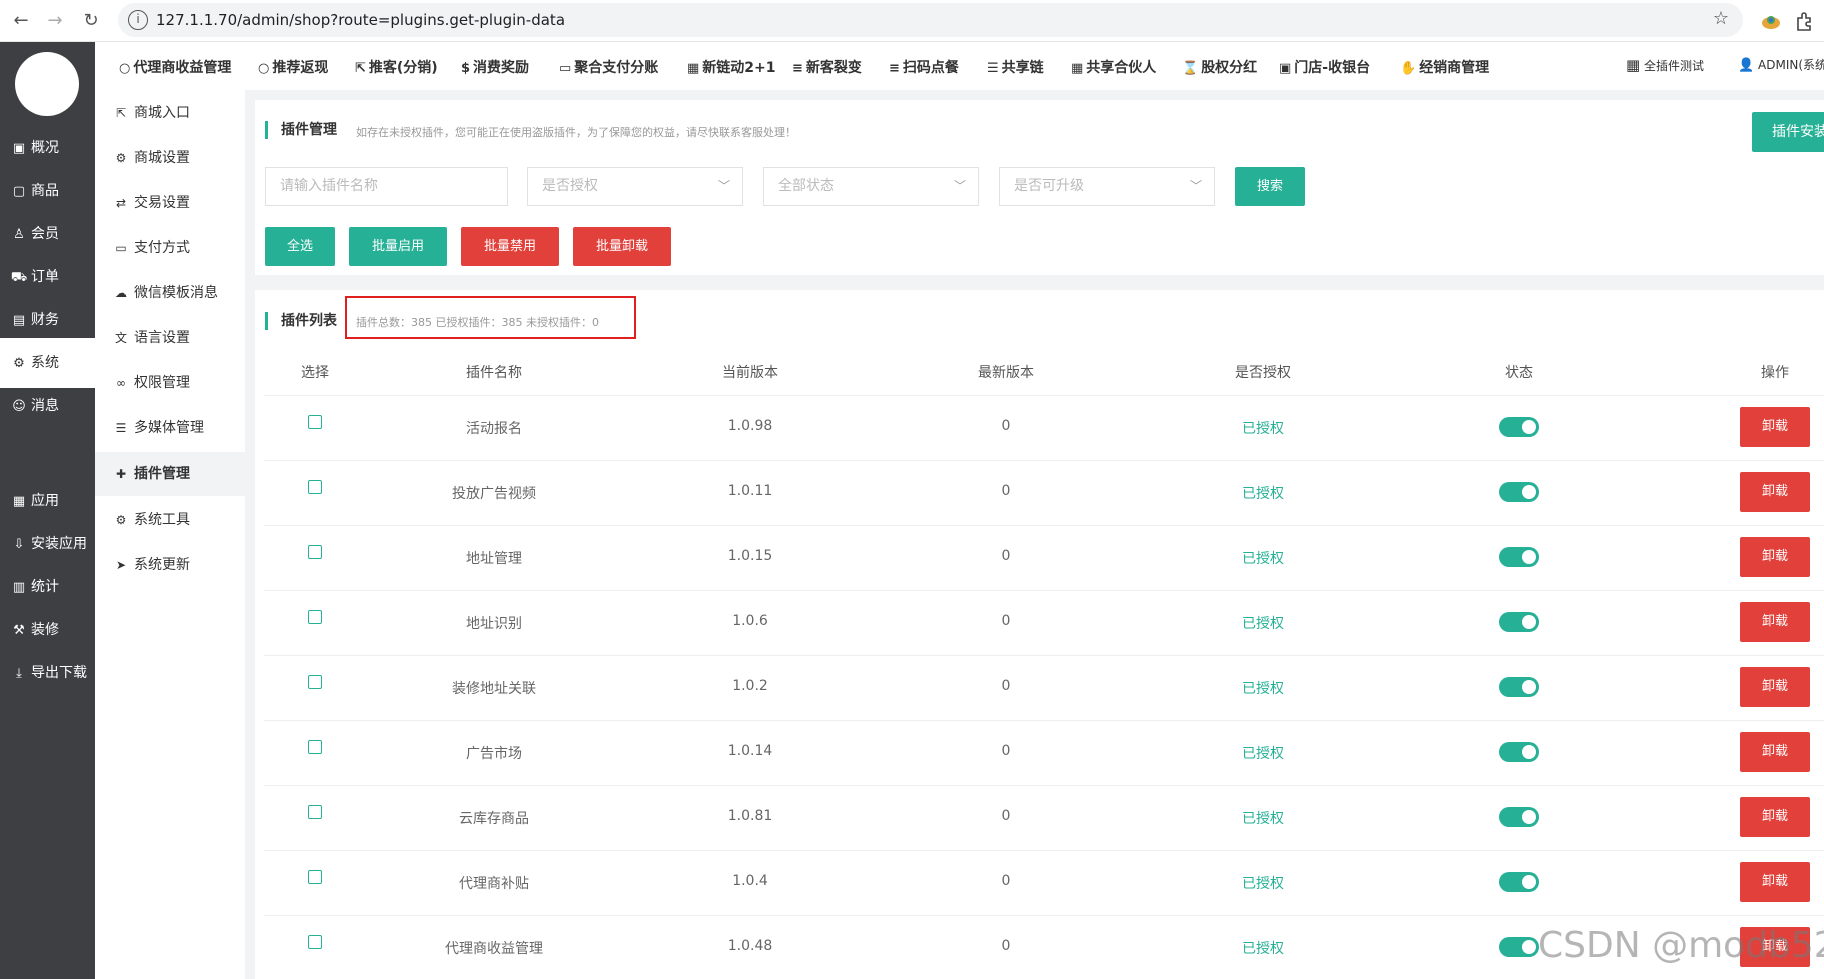  Describe the element at coordinates (1219, 66) in the screenshot. I see `top-menu-item-10: ⌛ 股权分红` at that location.